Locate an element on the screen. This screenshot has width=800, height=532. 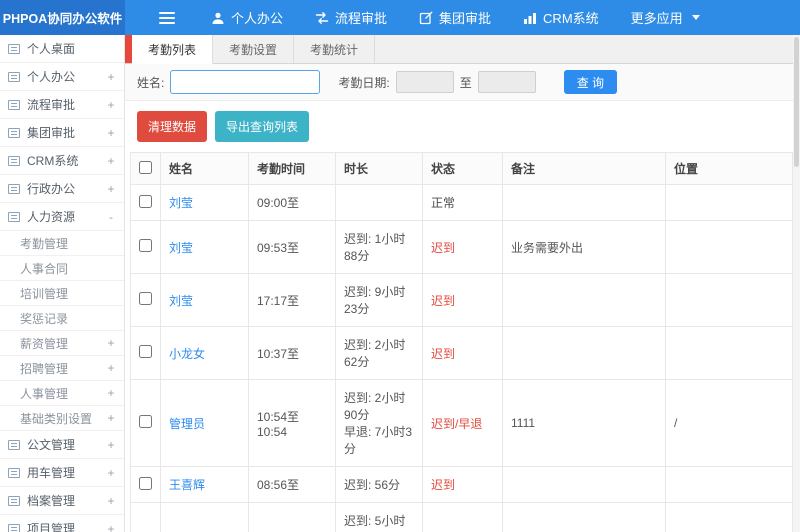
table-header-row: 姓名 考勤时间 时长 状态 备注 位置 is located at coordinates (461, 168).